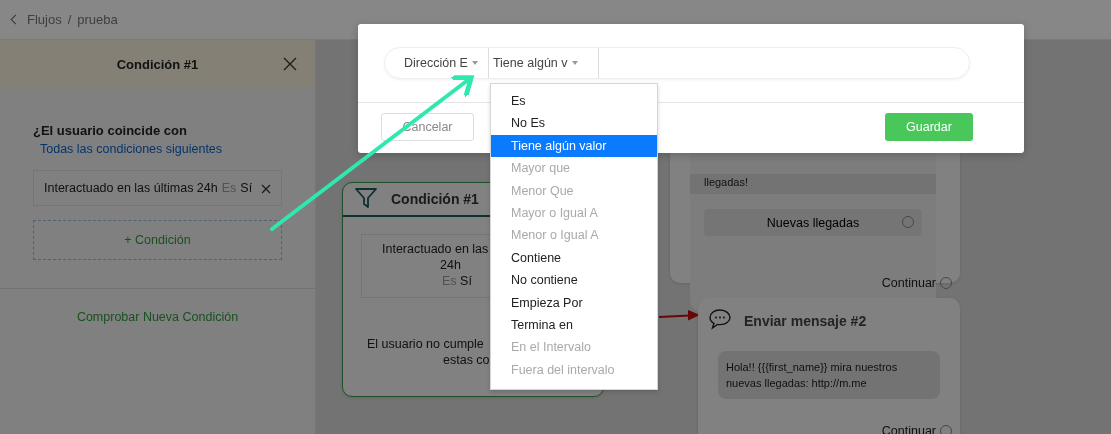 This screenshot has width=1111, height=434. Describe the element at coordinates (435, 199) in the screenshot. I see `node-title: Condición #1` at that location.